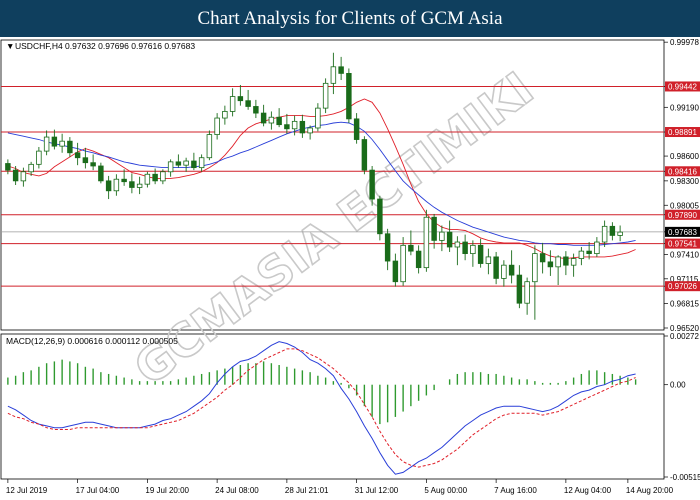 The image size is (700, 500). I want to click on level-label: 0.99442, so click(682, 86).